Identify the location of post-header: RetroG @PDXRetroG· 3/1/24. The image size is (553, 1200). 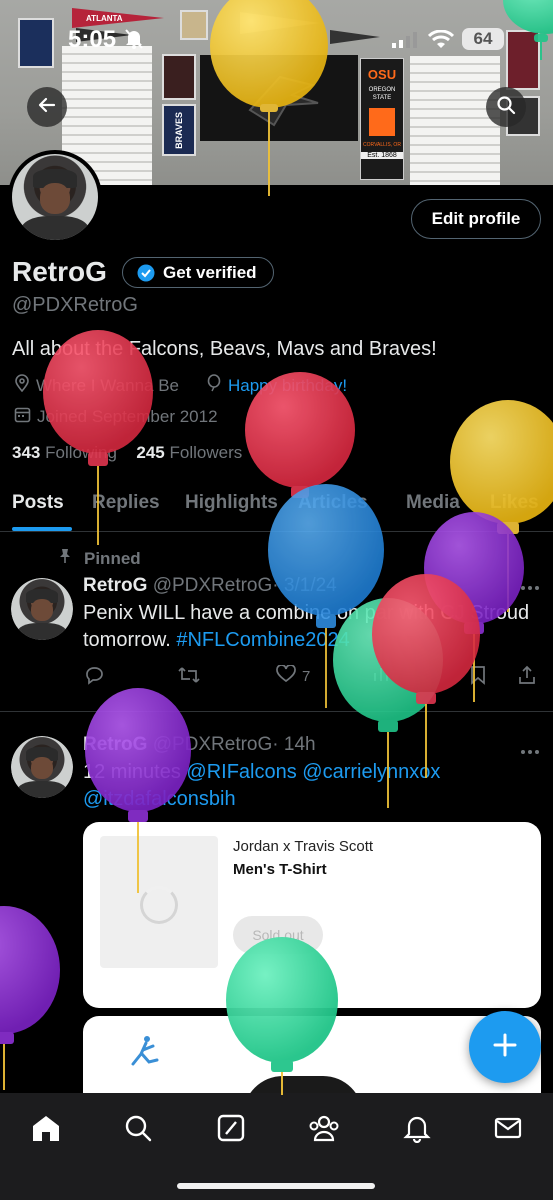
(210, 586).